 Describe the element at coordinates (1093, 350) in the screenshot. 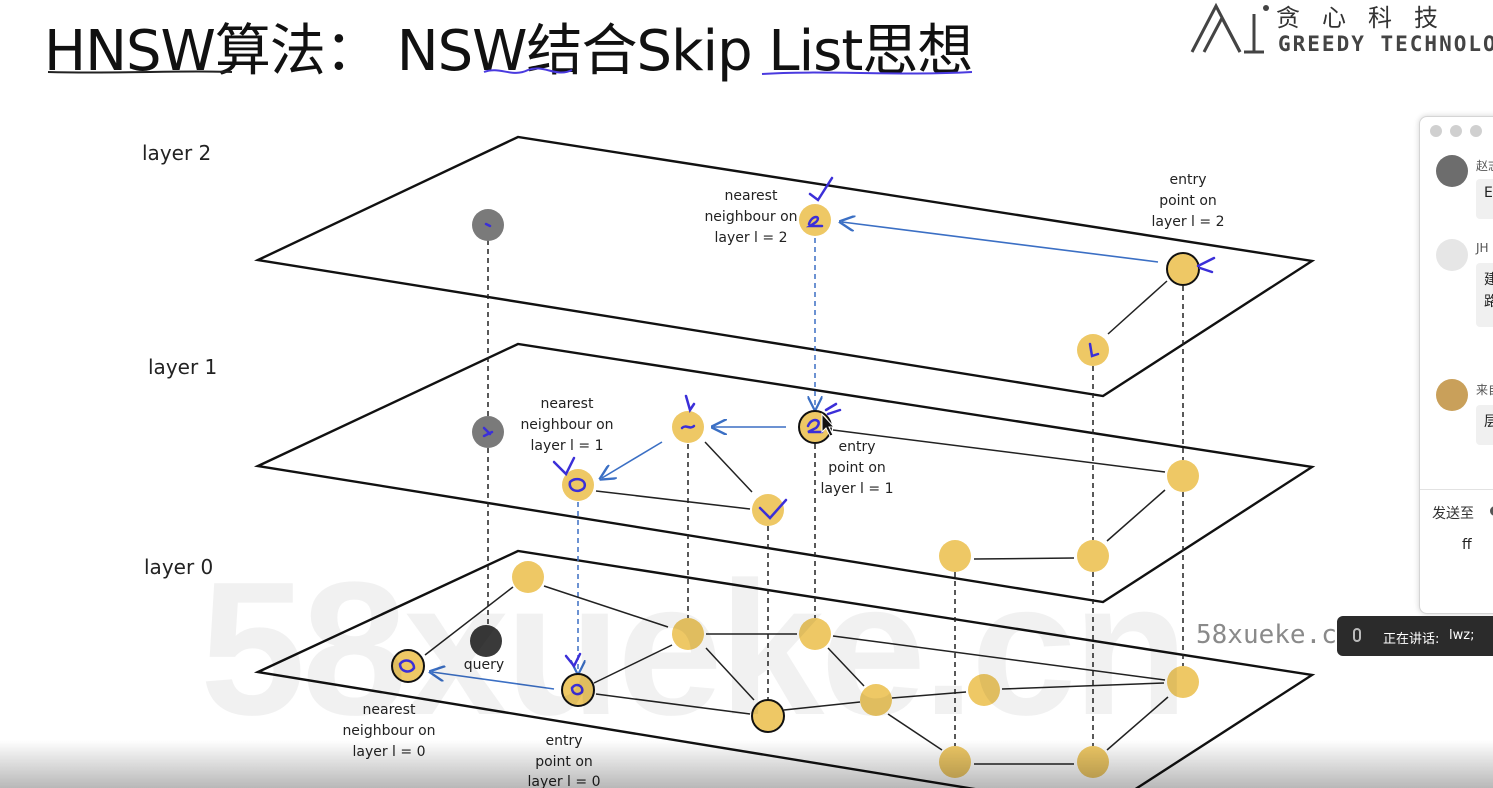

I see `node-l2-b` at that location.